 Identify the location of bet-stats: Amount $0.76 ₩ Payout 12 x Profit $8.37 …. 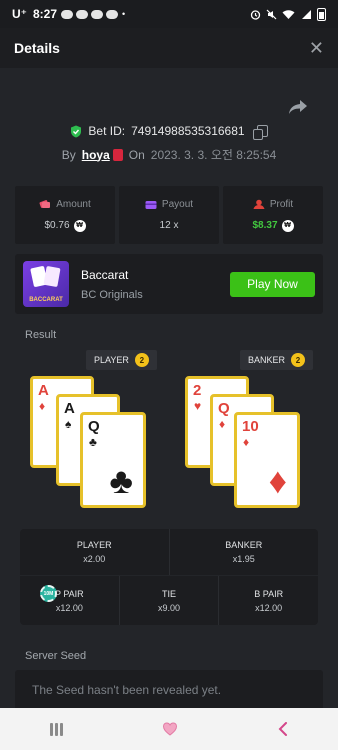
(169, 215).